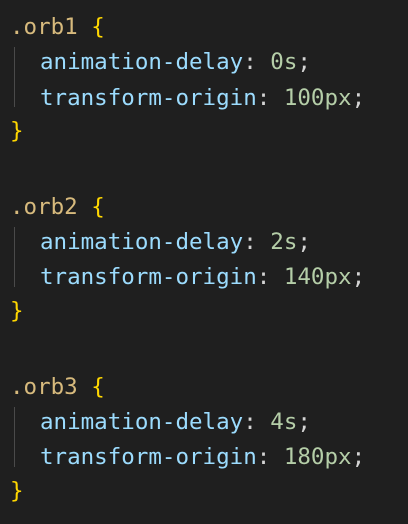 This screenshot has width=408, height=524. What do you see at coordinates (44, 387) in the screenshot?
I see `css-selector: .orb3` at bounding box center [44, 387].